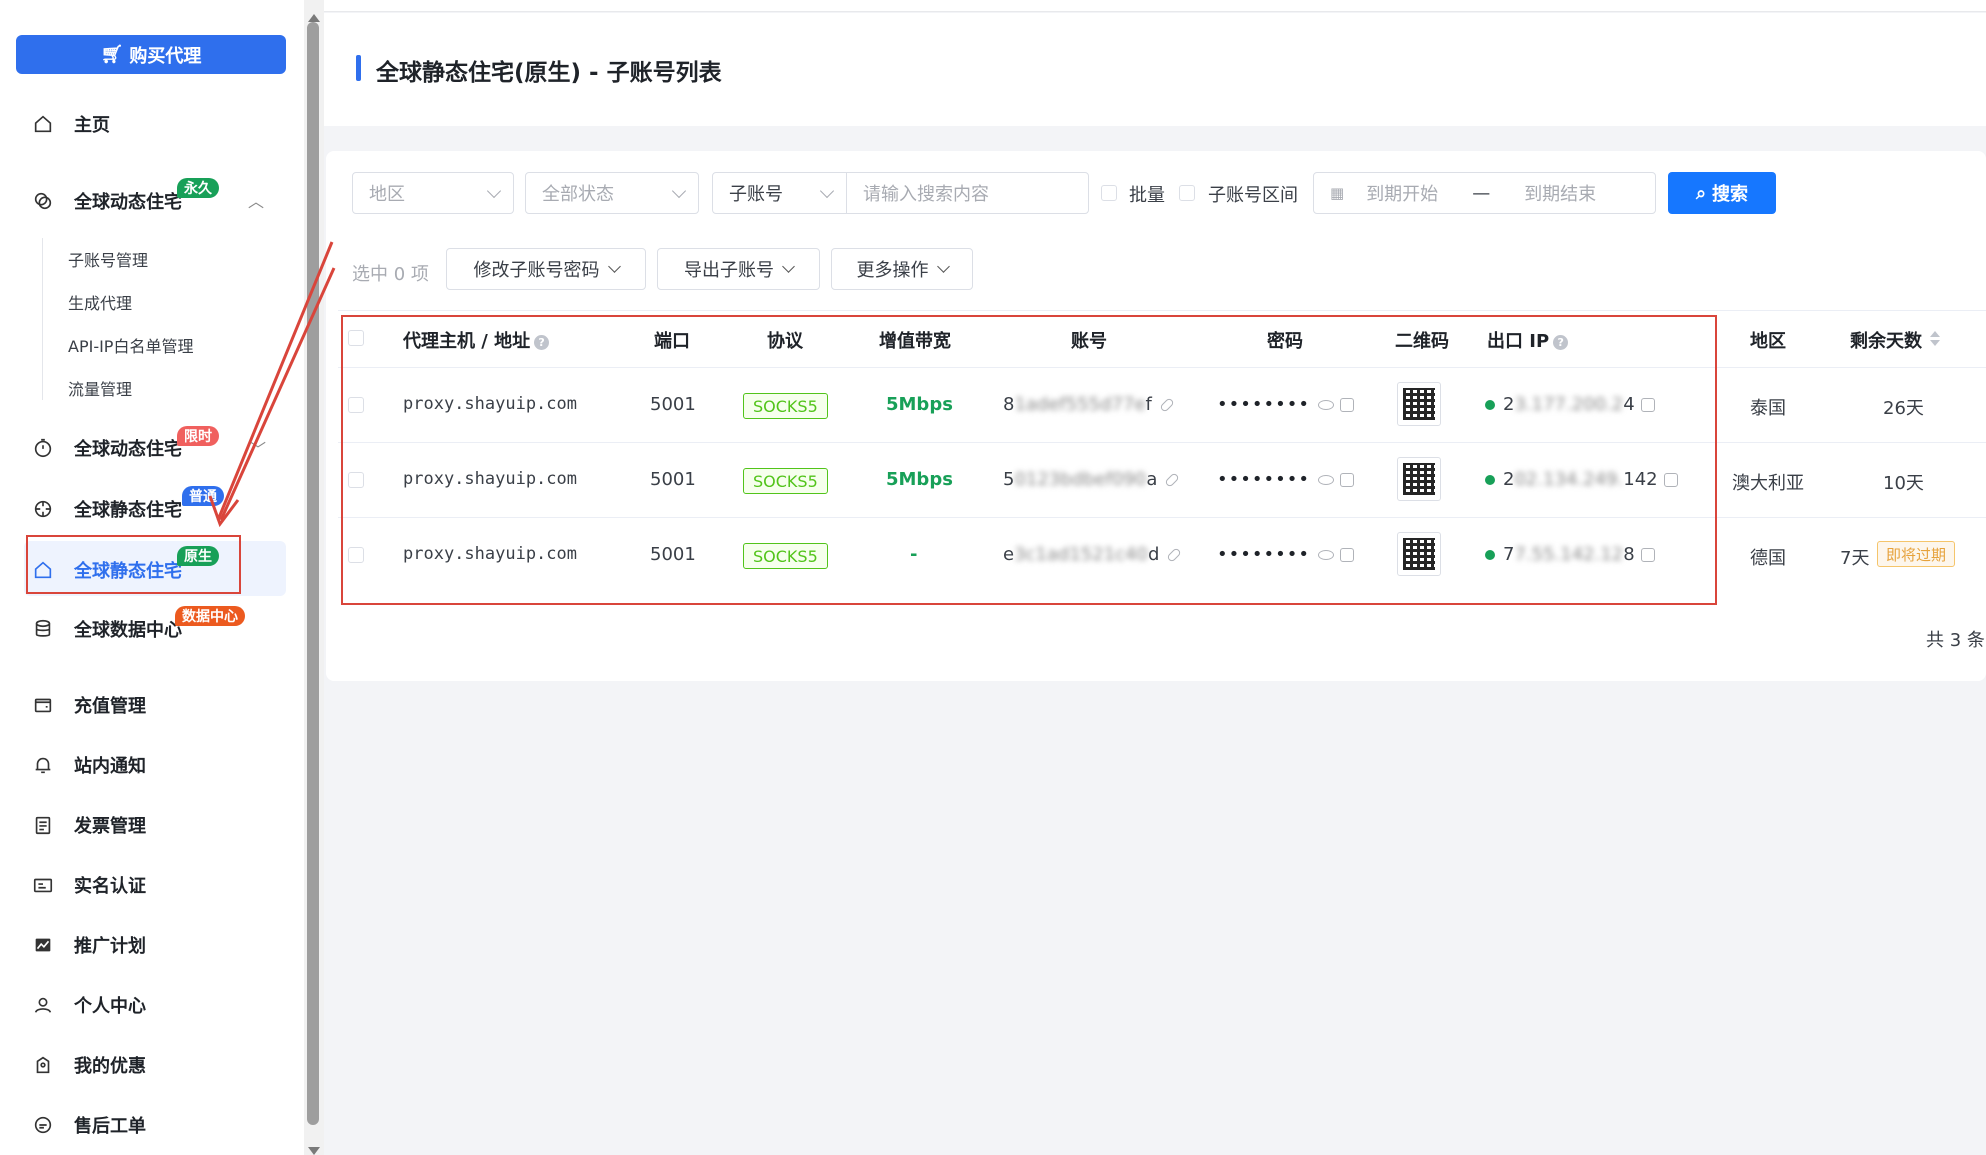 This screenshot has width=1986, height=1155. Describe the element at coordinates (1093, 554) in the screenshot. I see `row-account: e3c1ad1521c40d` at that location.